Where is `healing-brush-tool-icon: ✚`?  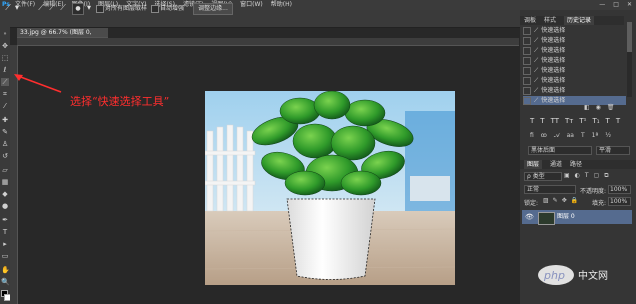 healing-brush-tool-icon: ✚ is located at coordinates (5, 120).